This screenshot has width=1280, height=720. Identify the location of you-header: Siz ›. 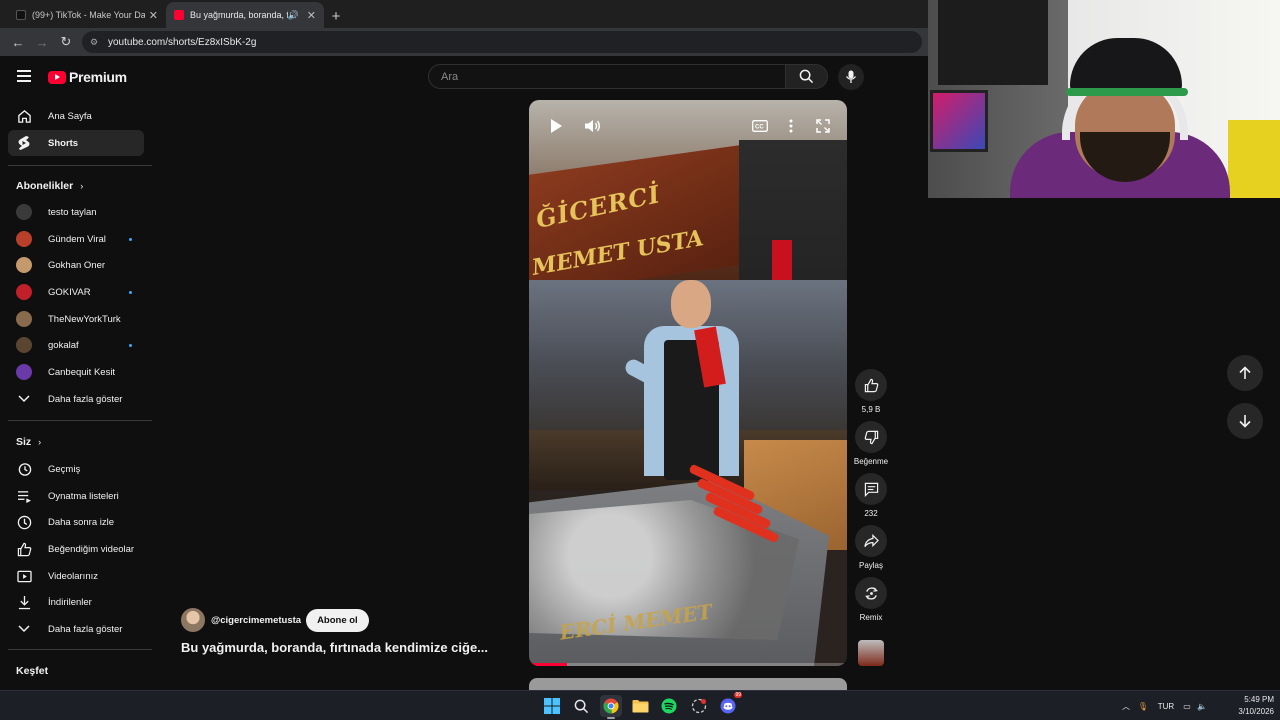
(28, 442).